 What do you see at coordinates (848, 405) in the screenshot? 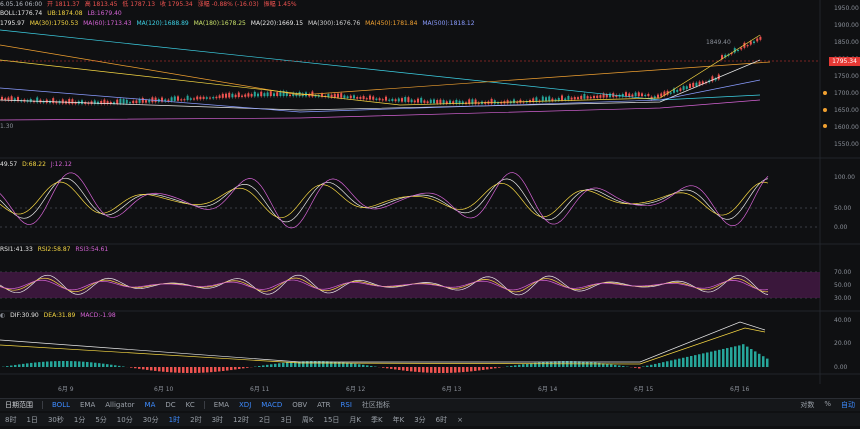
I see `scale-option-button: 自动` at bounding box center [848, 405].